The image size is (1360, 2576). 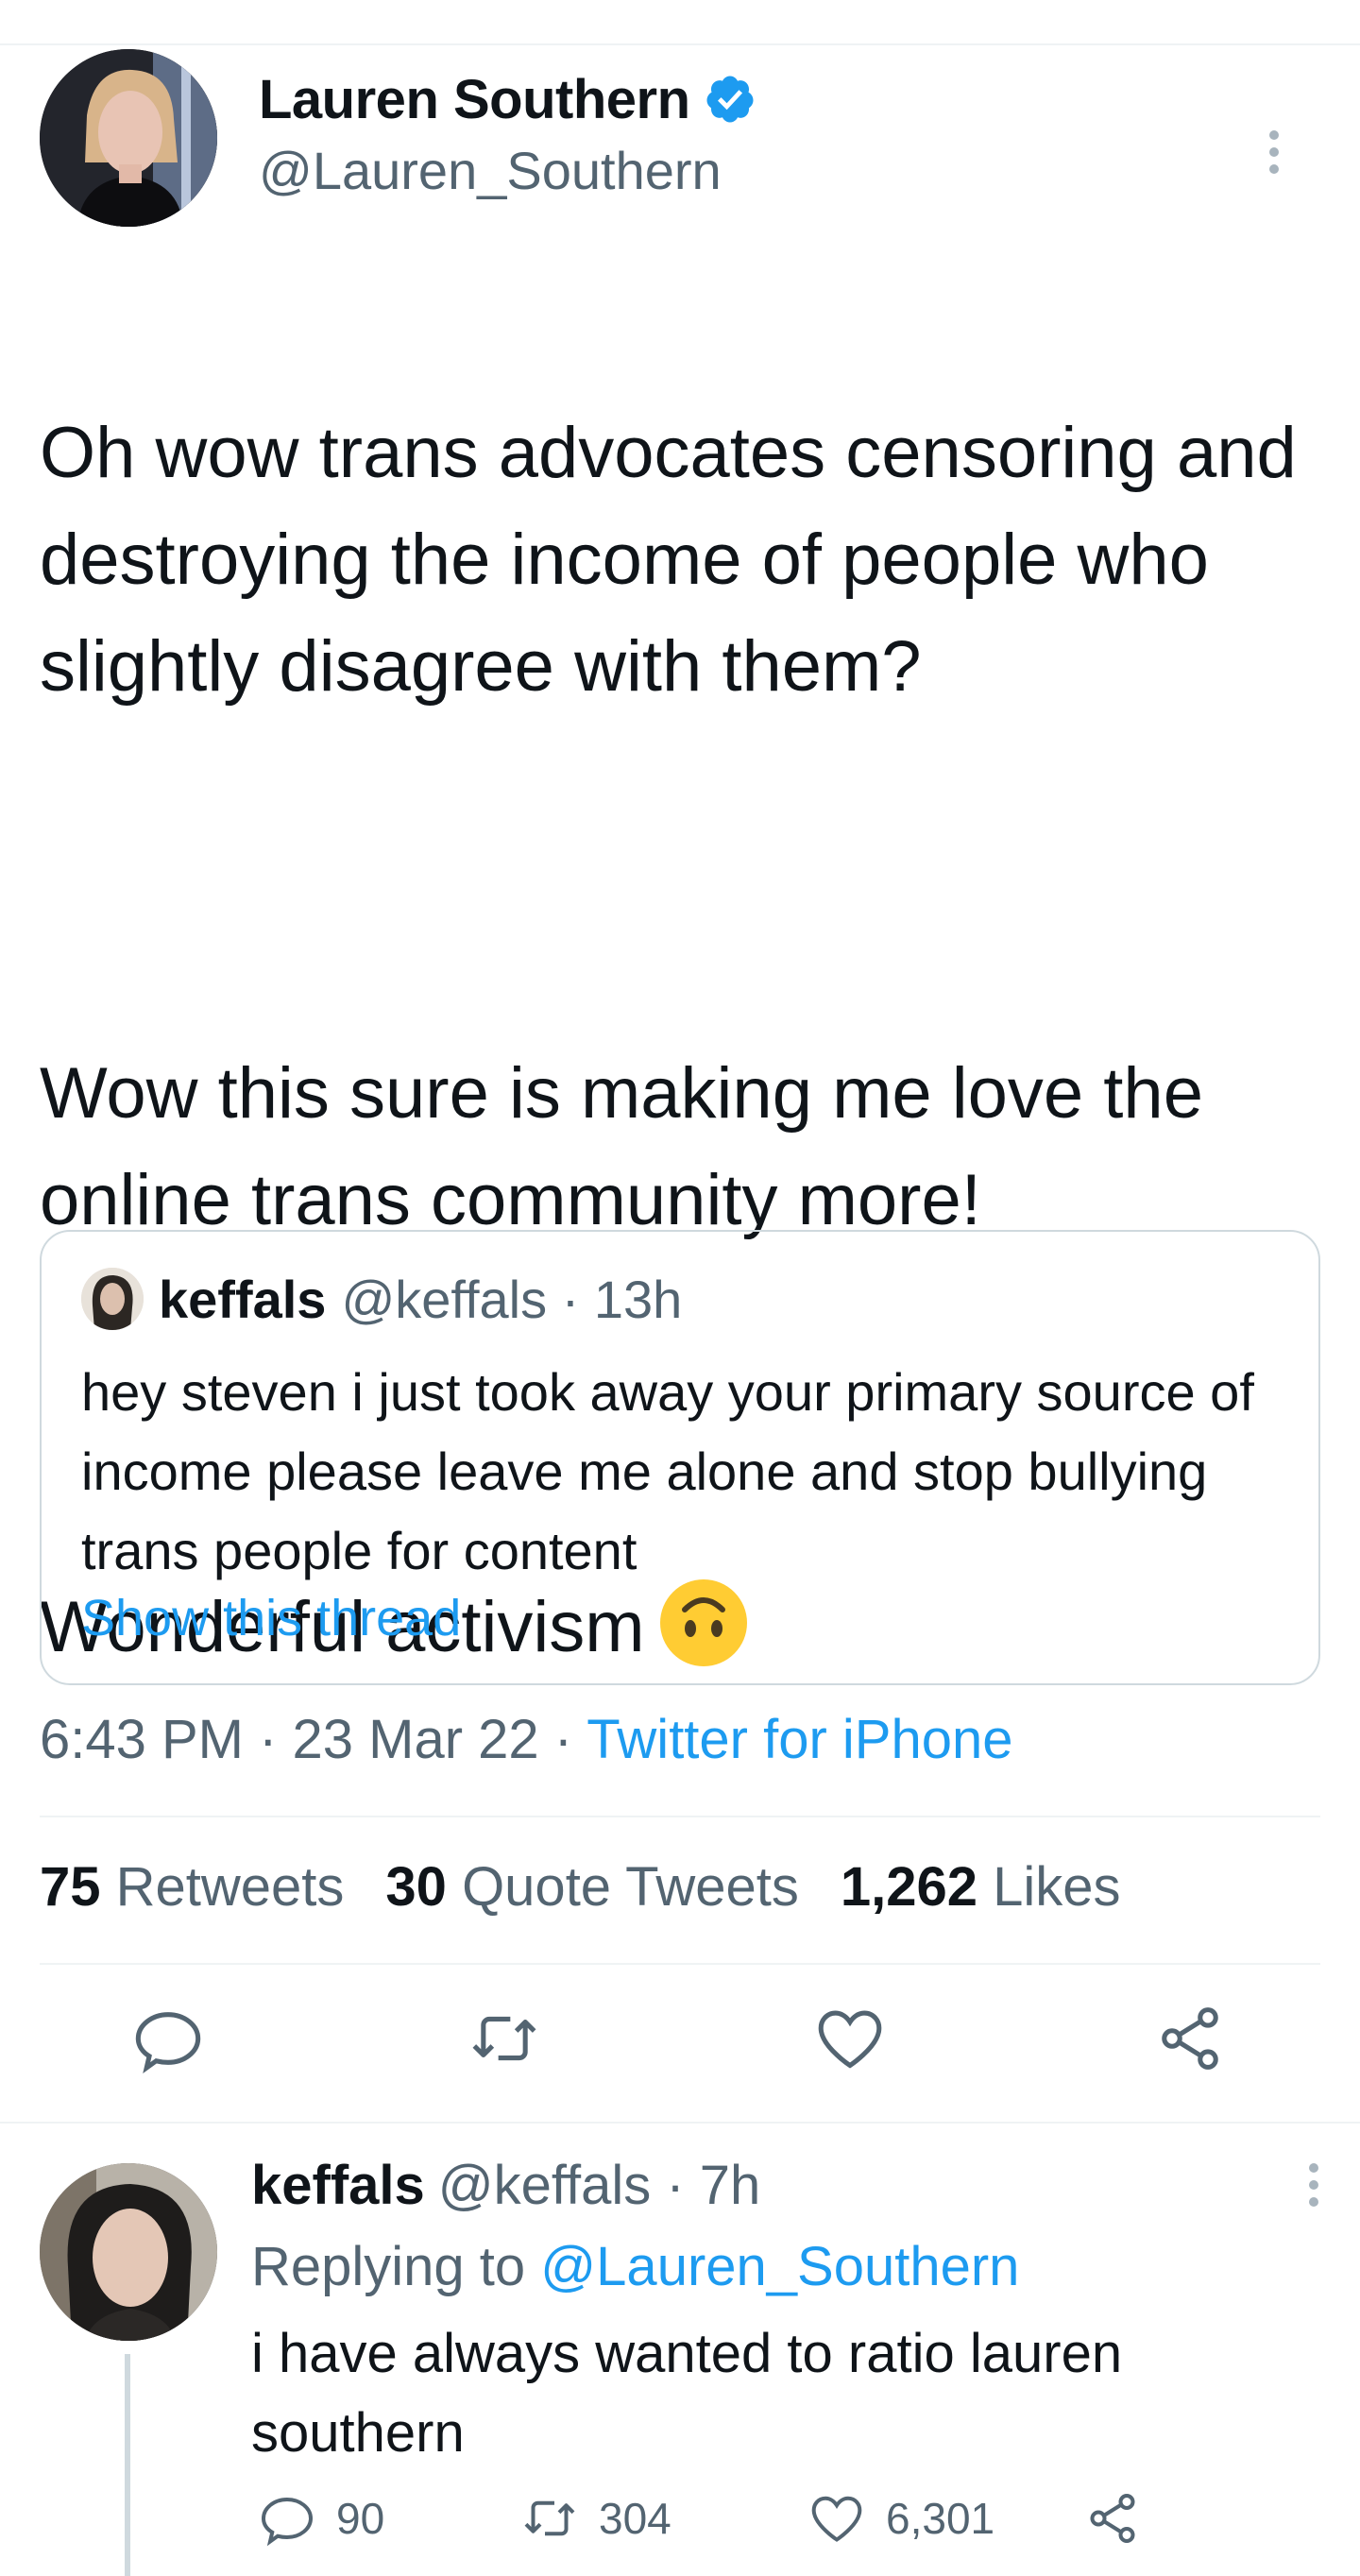 I want to click on reply-like-button: 6,301, so click(x=901, y=2518).